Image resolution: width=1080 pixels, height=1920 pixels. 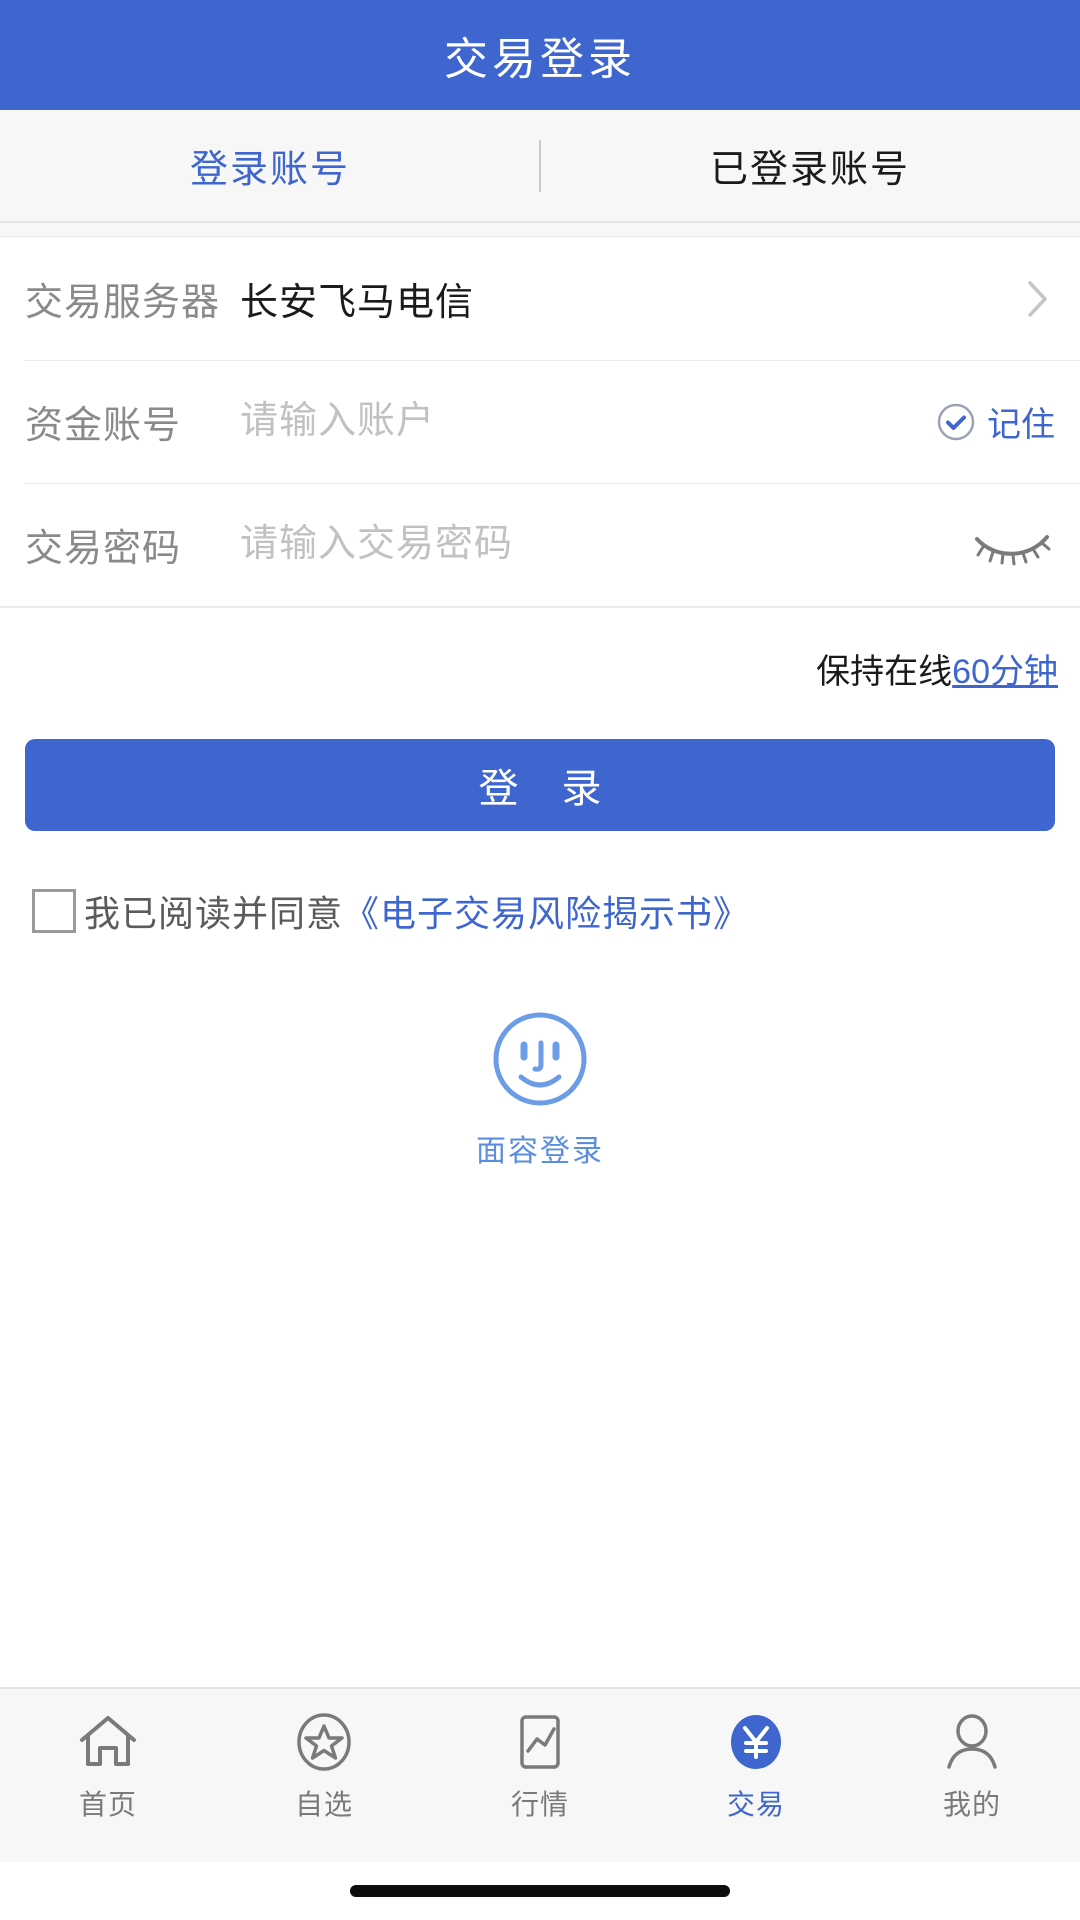 What do you see at coordinates (54, 911) in the screenshot?
I see `agreement-checkbox` at bounding box center [54, 911].